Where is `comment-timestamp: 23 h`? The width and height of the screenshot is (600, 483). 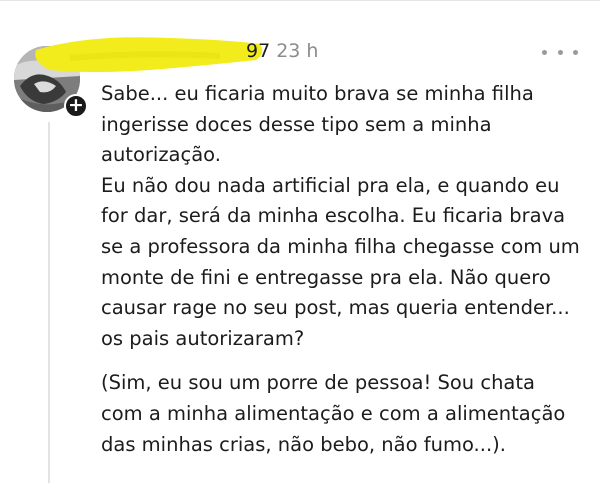
comment-timestamp: 23 h is located at coordinates (297, 51).